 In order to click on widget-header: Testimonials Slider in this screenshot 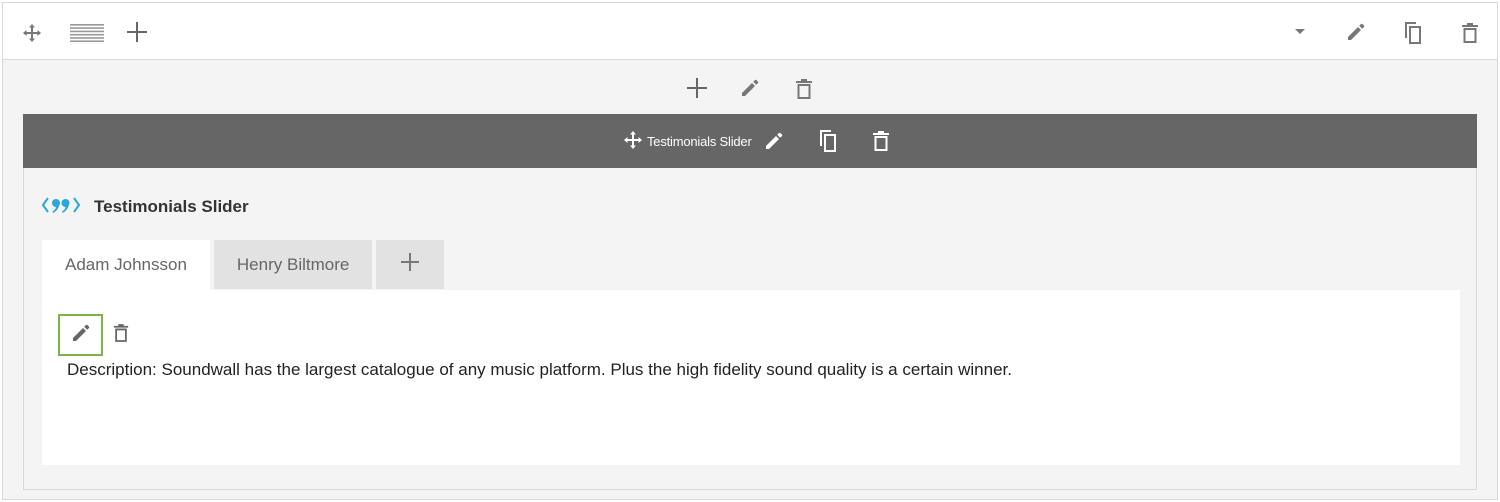, I will do `click(145, 207)`.